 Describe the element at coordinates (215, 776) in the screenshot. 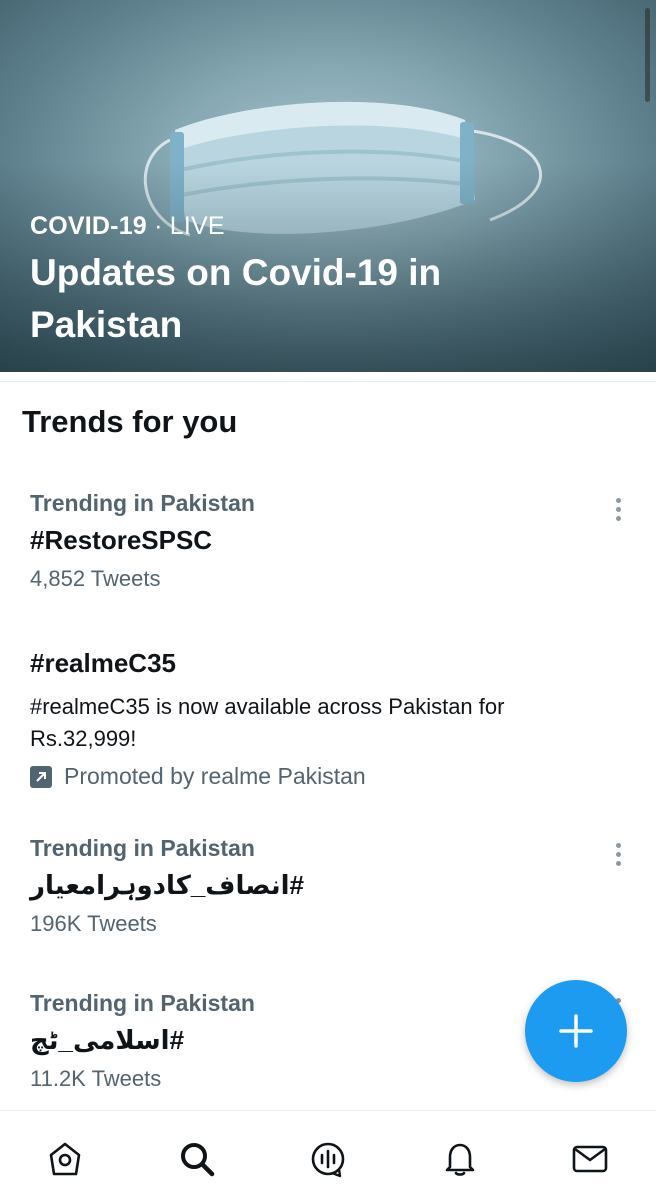

I see `promoted-text: Promoted by realme Pakistan` at that location.